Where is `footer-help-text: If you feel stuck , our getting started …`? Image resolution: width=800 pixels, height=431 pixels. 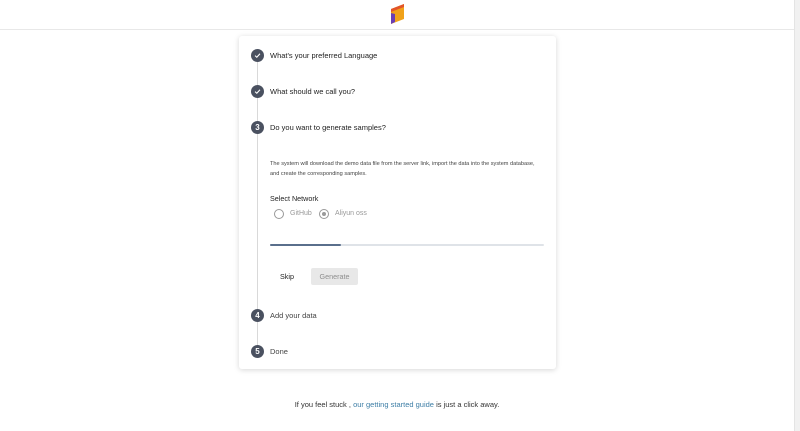 footer-help-text: If you feel stuck , our getting started … is located at coordinates (397, 404).